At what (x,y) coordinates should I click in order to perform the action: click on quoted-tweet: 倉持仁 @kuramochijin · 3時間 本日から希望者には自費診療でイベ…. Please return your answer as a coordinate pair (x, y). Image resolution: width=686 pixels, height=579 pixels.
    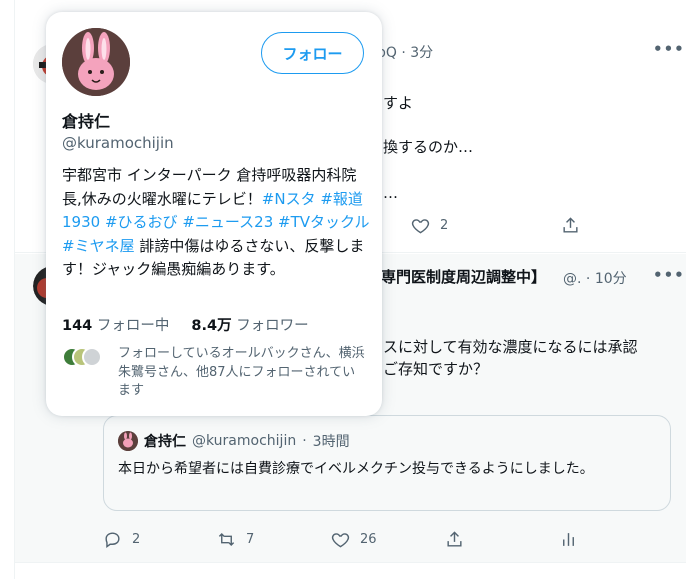
    Looking at the image, I should click on (387, 463).